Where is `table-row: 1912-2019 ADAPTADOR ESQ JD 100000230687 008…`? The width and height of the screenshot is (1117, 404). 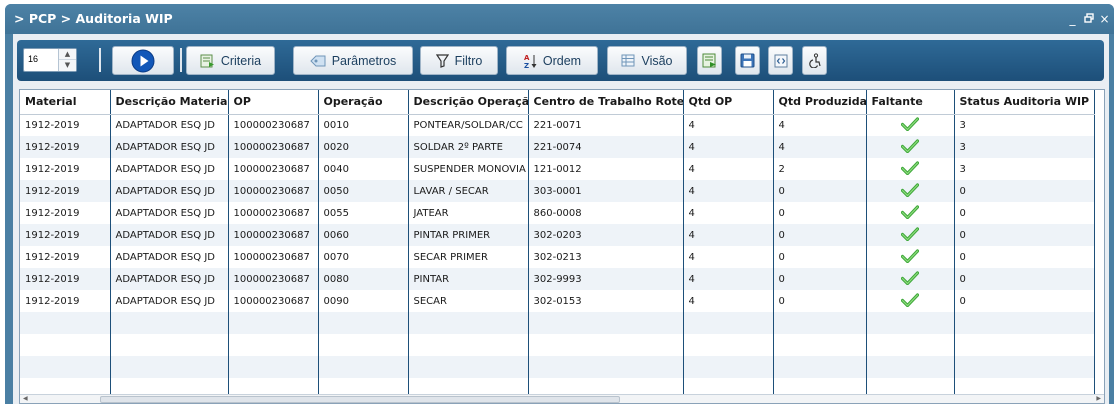
table-row: 1912-2019 ADAPTADOR ESQ JD 100000230687 008… is located at coordinates (557, 279).